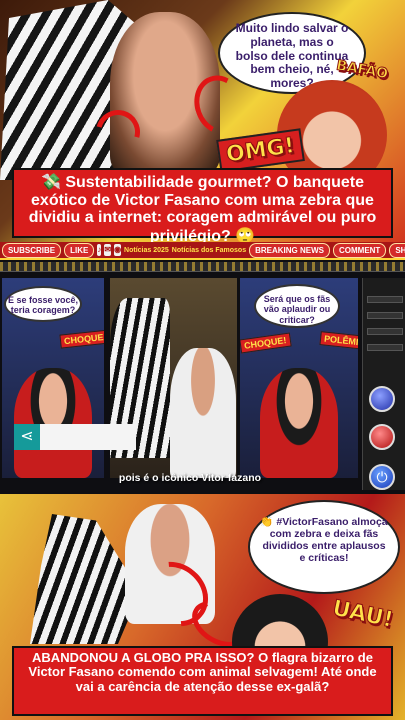 The height and width of the screenshot is (720, 405). Describe the element at coordinates (397, 250) in the screenshot. I see `share-button: SHARE` at that location.